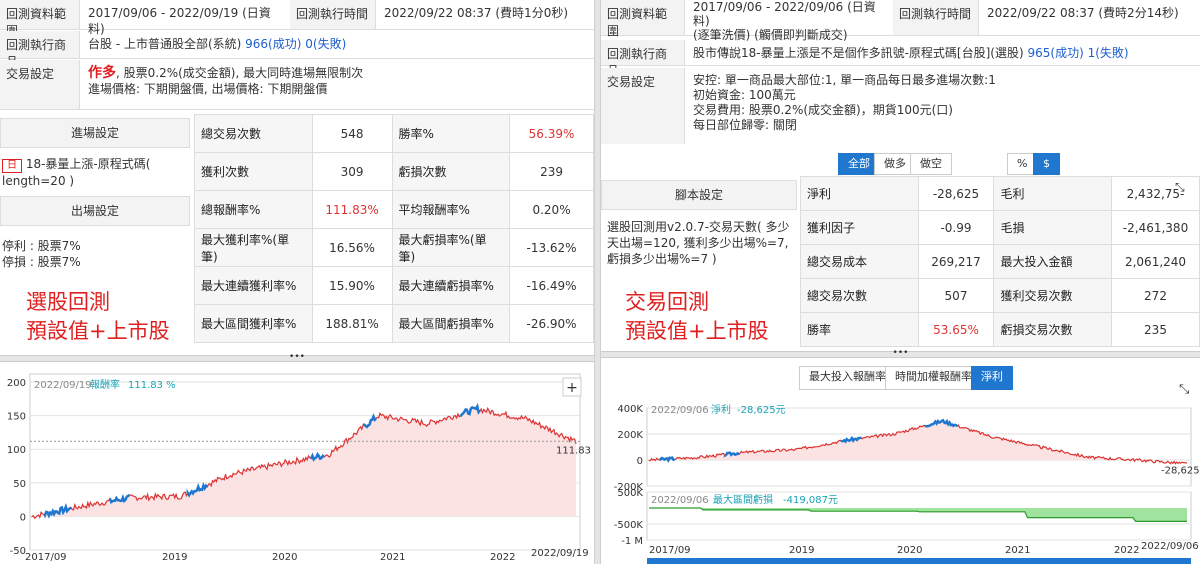 Image resolution: width=1200 pixels, height=564 pixels. Describe the element at coordinates (630, 493) in the screenshot. I see `y-tick-label: 500K` at that location.